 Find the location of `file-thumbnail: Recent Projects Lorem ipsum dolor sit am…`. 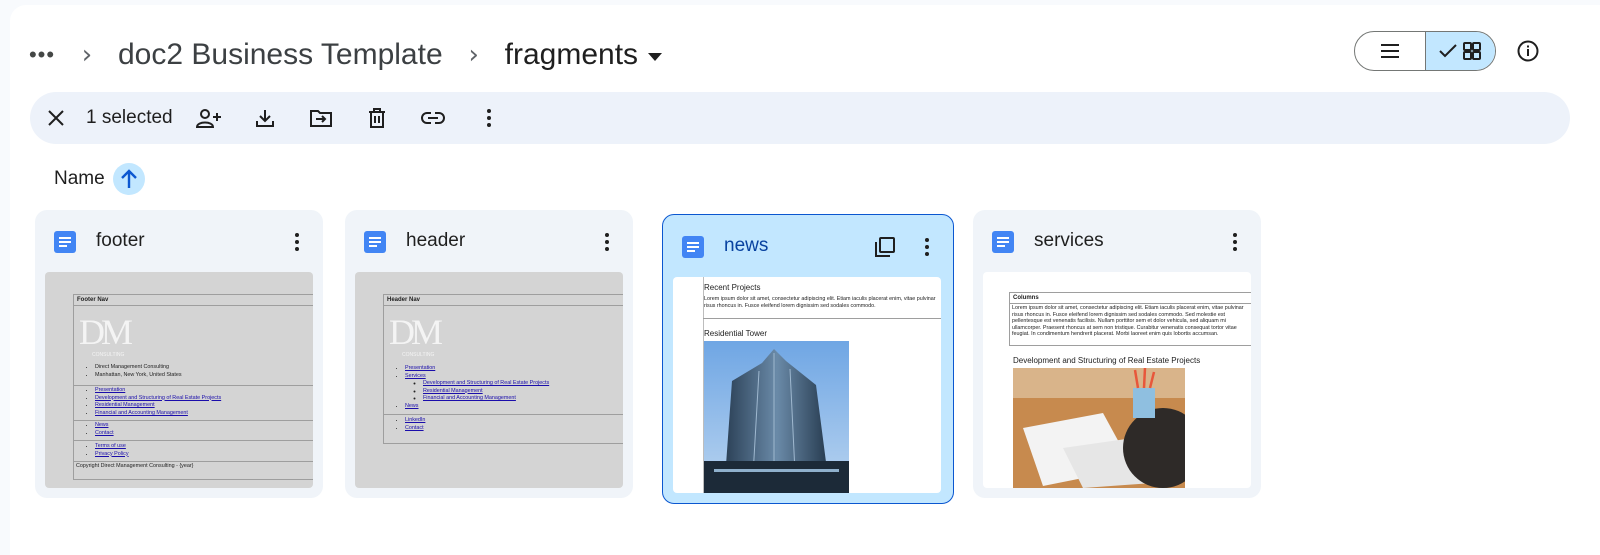

file-thumbnail: Recent Projects Lorem ipsum dolor sit am… is located at coordinates (807, 385).